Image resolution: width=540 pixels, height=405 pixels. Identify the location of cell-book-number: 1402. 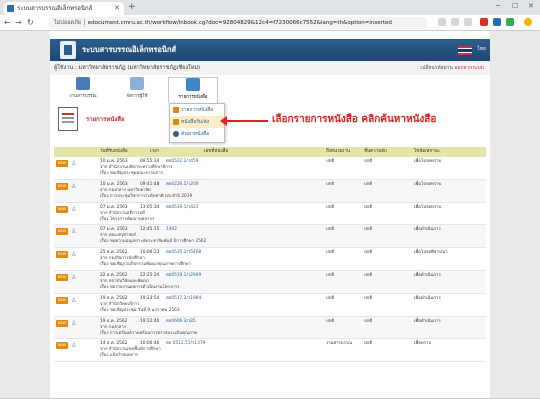
(171, 230).